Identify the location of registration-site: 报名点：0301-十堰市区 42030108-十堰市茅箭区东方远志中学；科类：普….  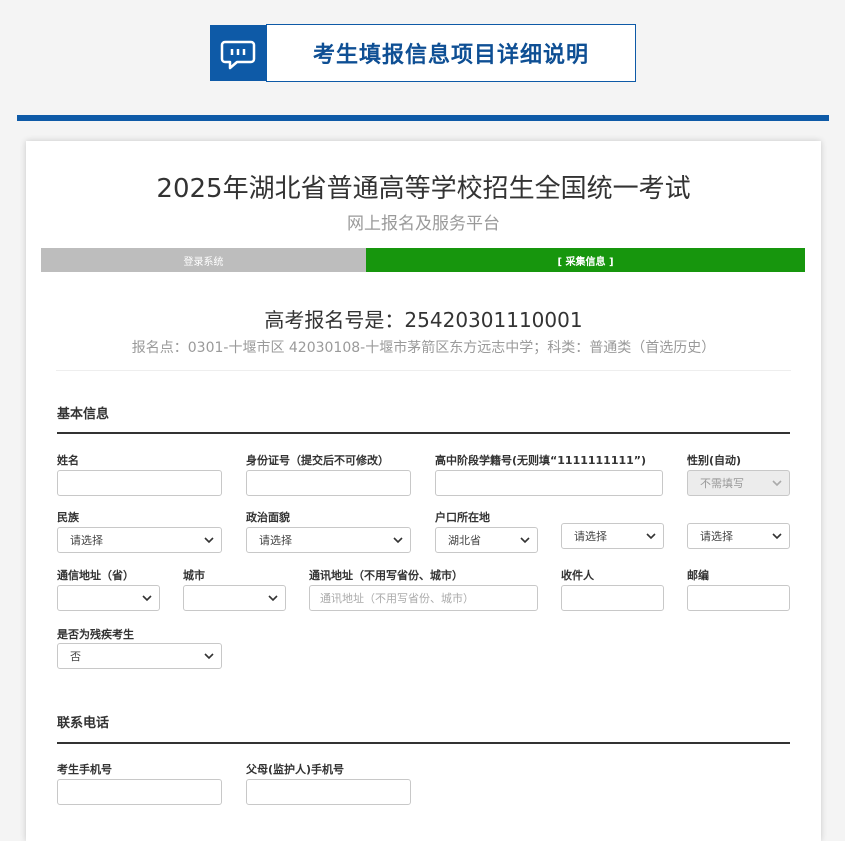
(423, 348).